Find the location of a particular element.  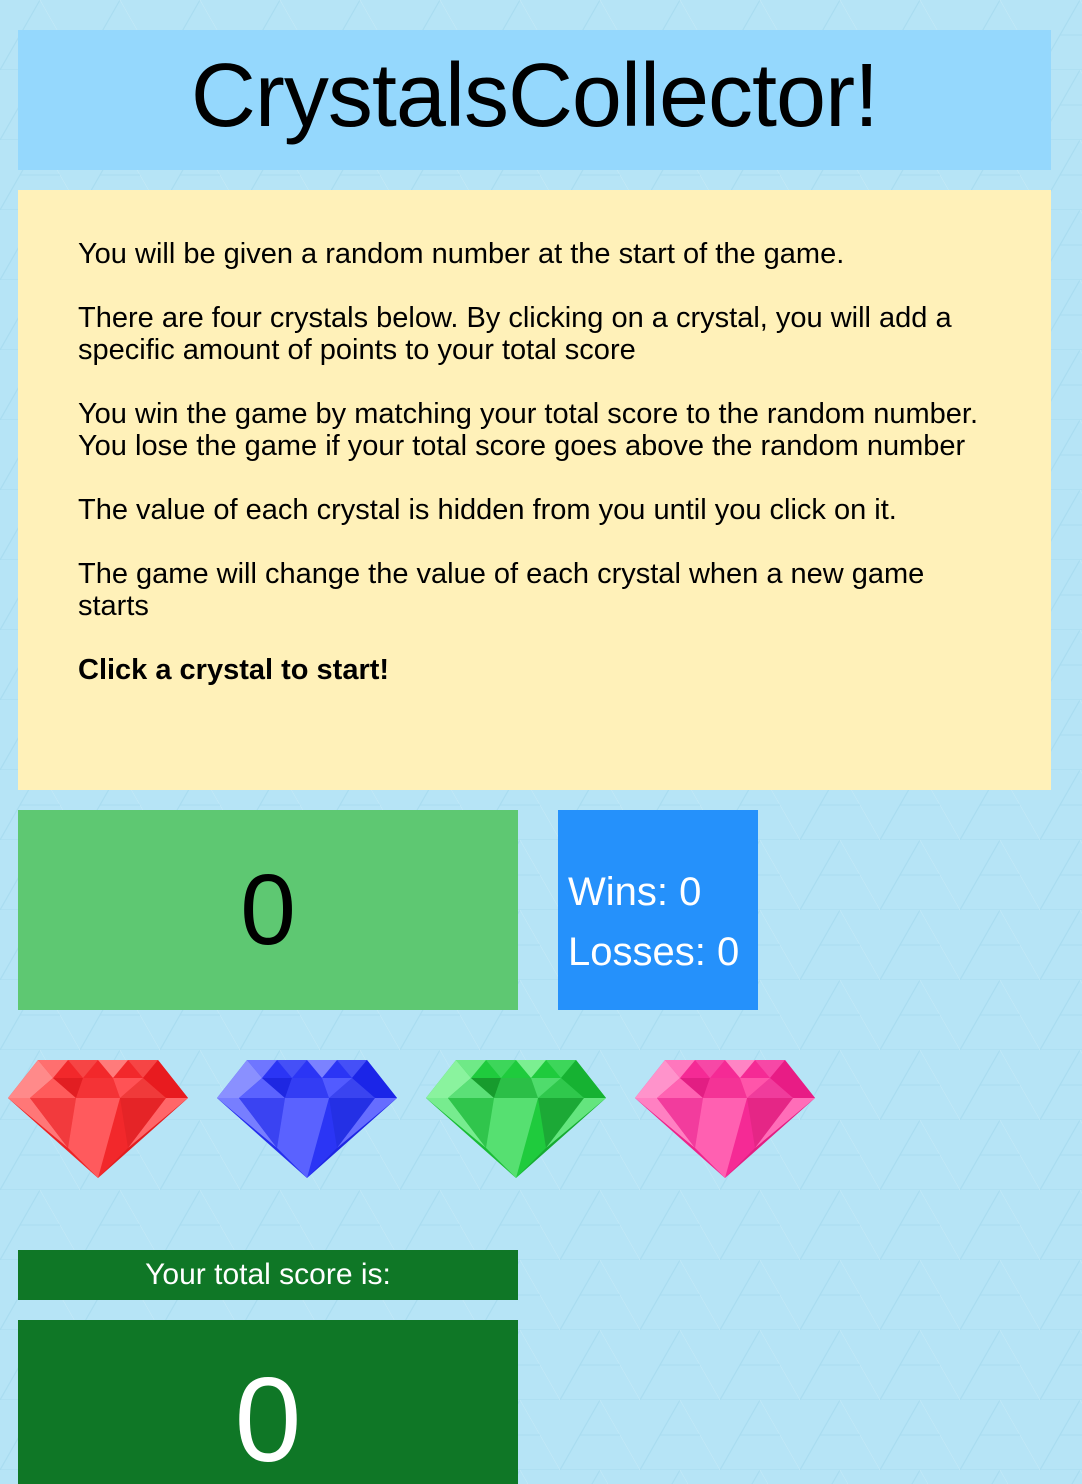

score-label-box: Your total score is: is located at coordinates (268, 1275).